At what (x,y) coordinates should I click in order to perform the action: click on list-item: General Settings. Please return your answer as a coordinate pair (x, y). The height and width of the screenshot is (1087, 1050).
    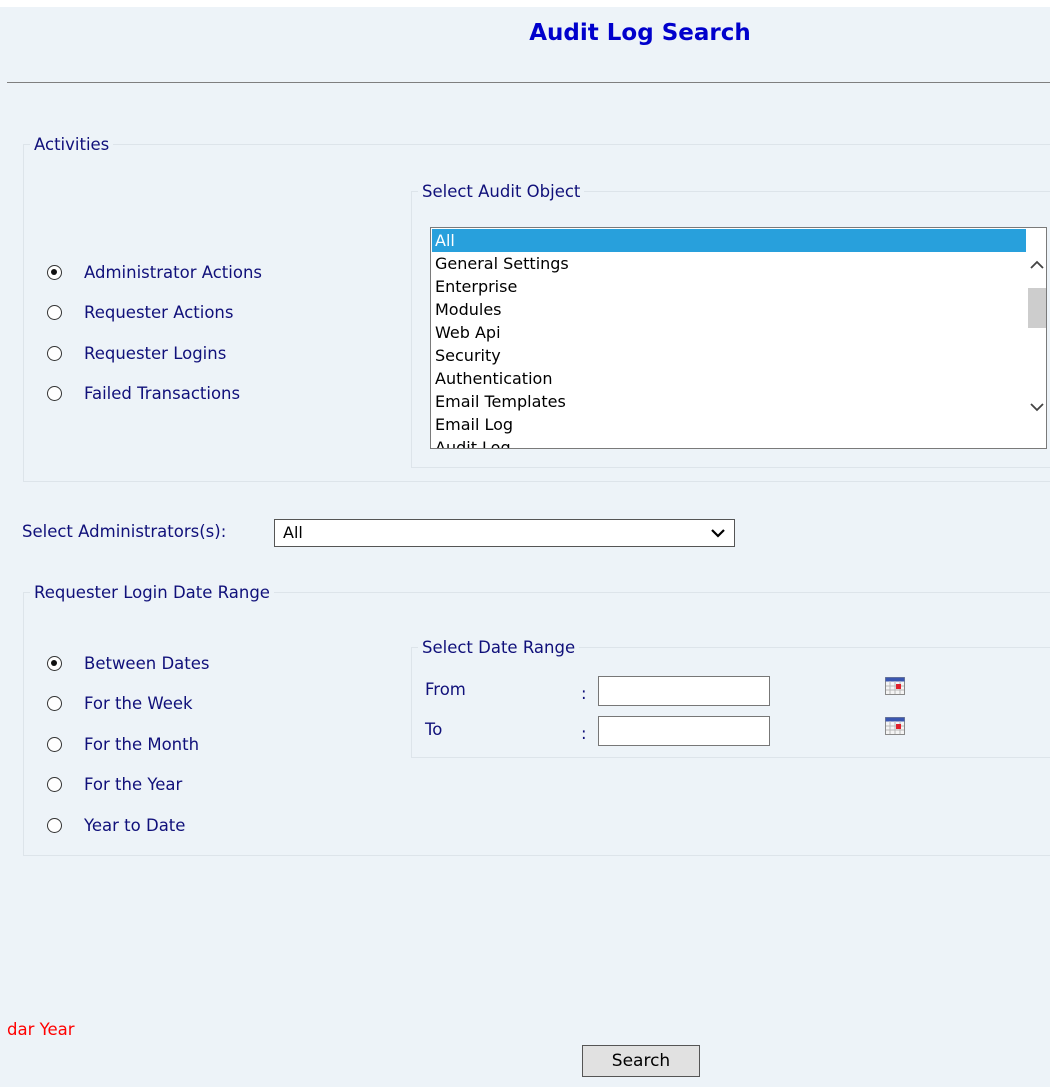
    Looking at the image, I should click on (729, 263).